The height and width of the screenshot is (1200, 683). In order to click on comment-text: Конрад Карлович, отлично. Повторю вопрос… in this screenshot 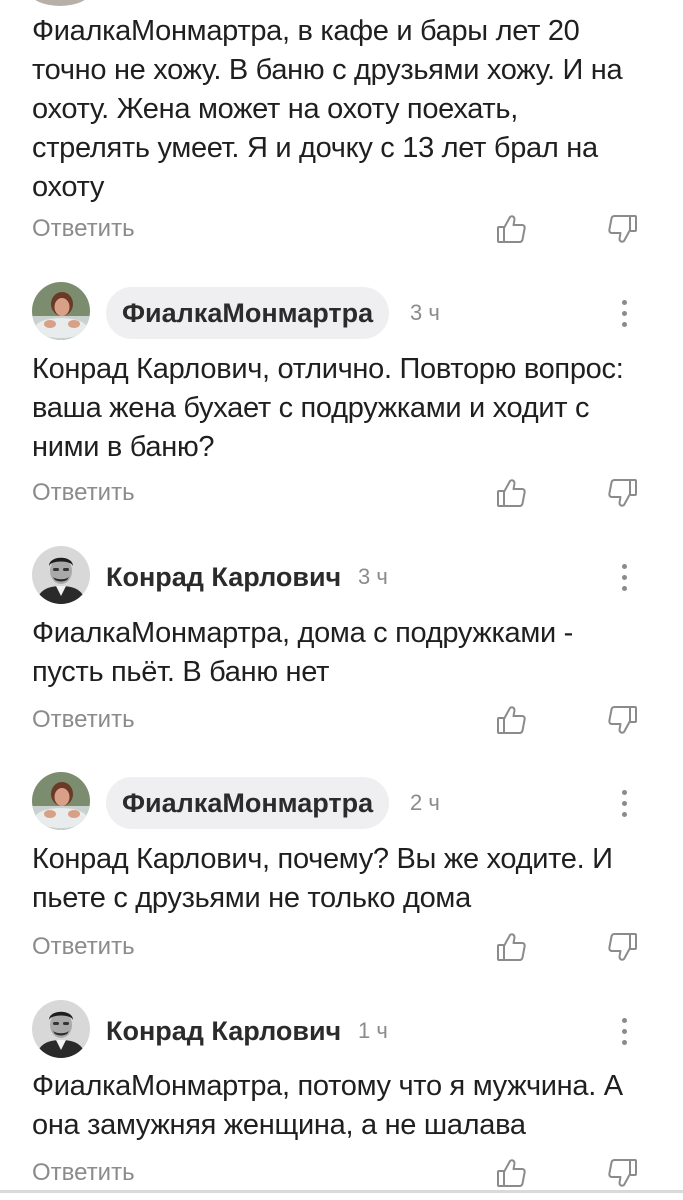, I will do `click(328, 408)`.